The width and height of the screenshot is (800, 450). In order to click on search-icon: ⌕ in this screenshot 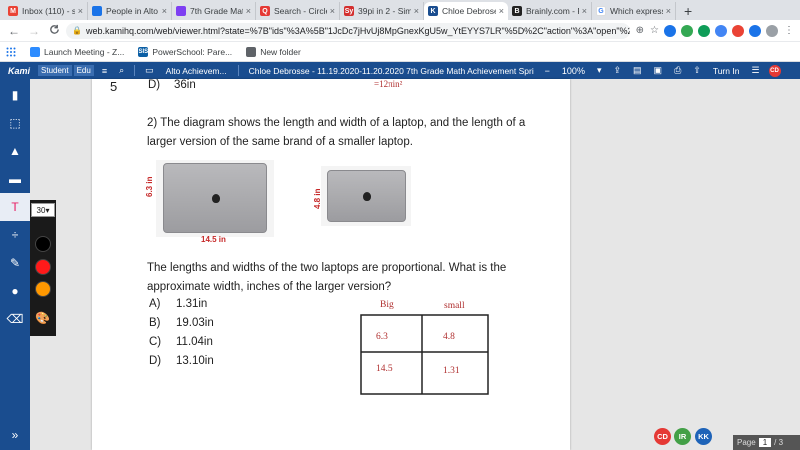, I will do `click(121, 70)`.